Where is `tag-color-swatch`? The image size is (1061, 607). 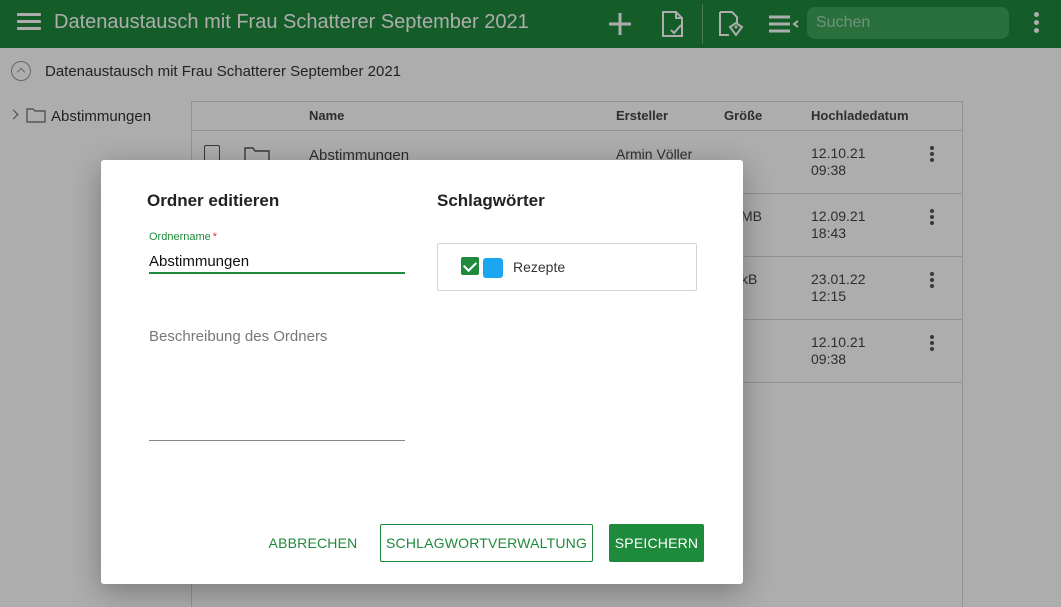 tag-color-swatch is located at coordinates (493, 268).